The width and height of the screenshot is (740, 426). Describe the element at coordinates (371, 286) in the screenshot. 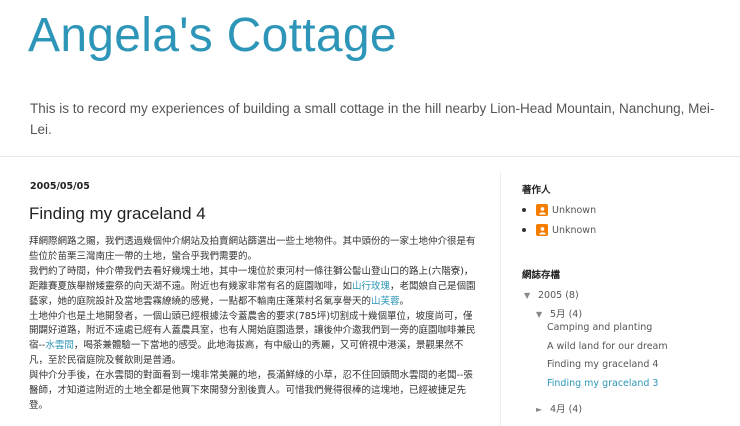

I see `post-link-shanxing-rose: 山行玫瑰` at that location.